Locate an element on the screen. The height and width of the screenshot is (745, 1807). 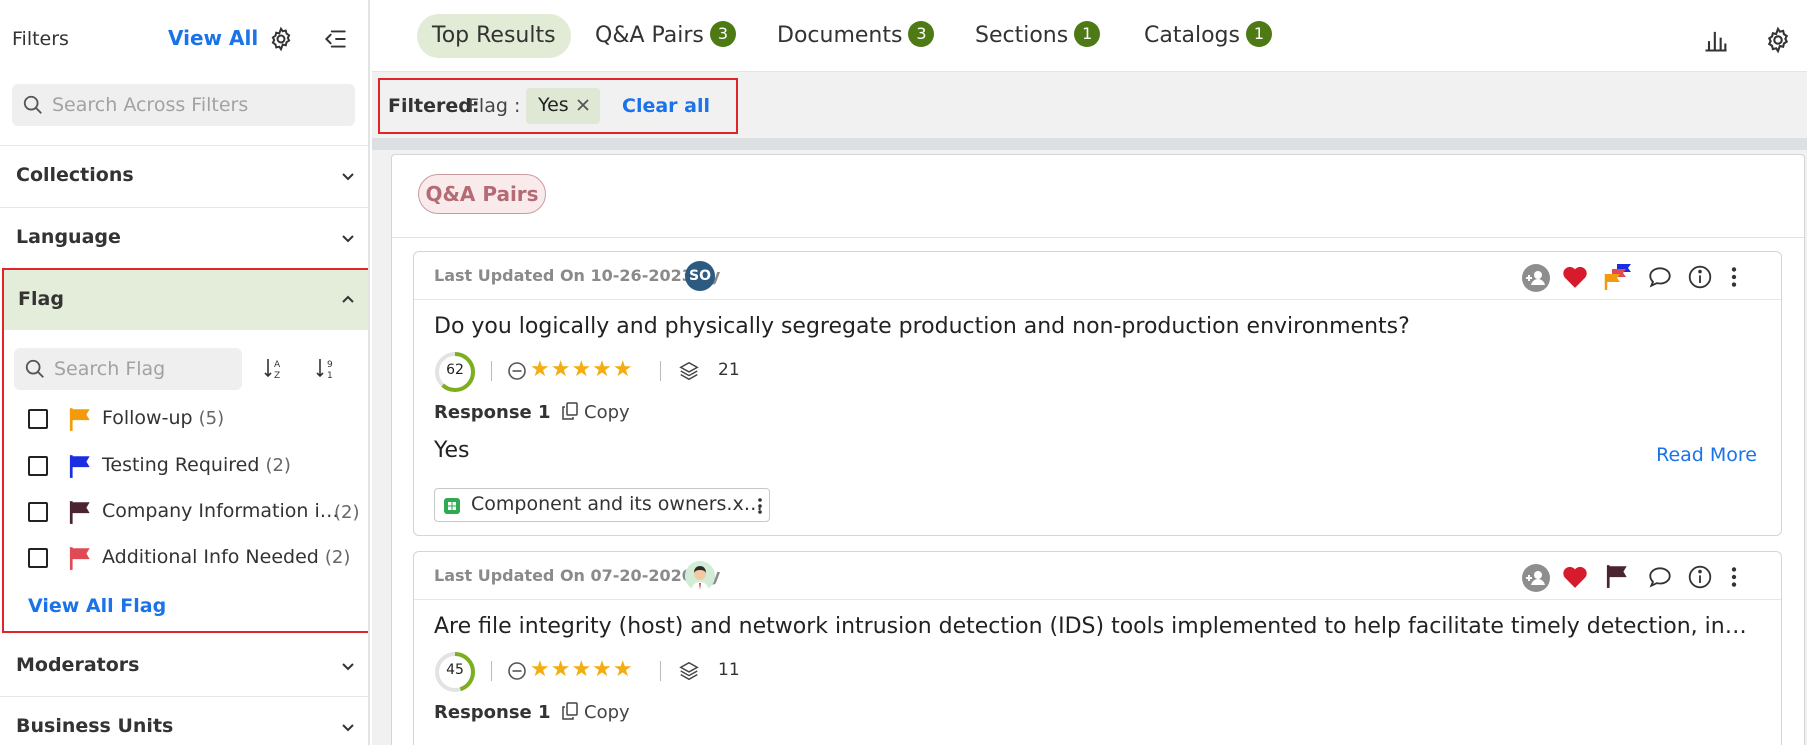
sort-alpha-icon: AZ is located at coordinates (274, 368).